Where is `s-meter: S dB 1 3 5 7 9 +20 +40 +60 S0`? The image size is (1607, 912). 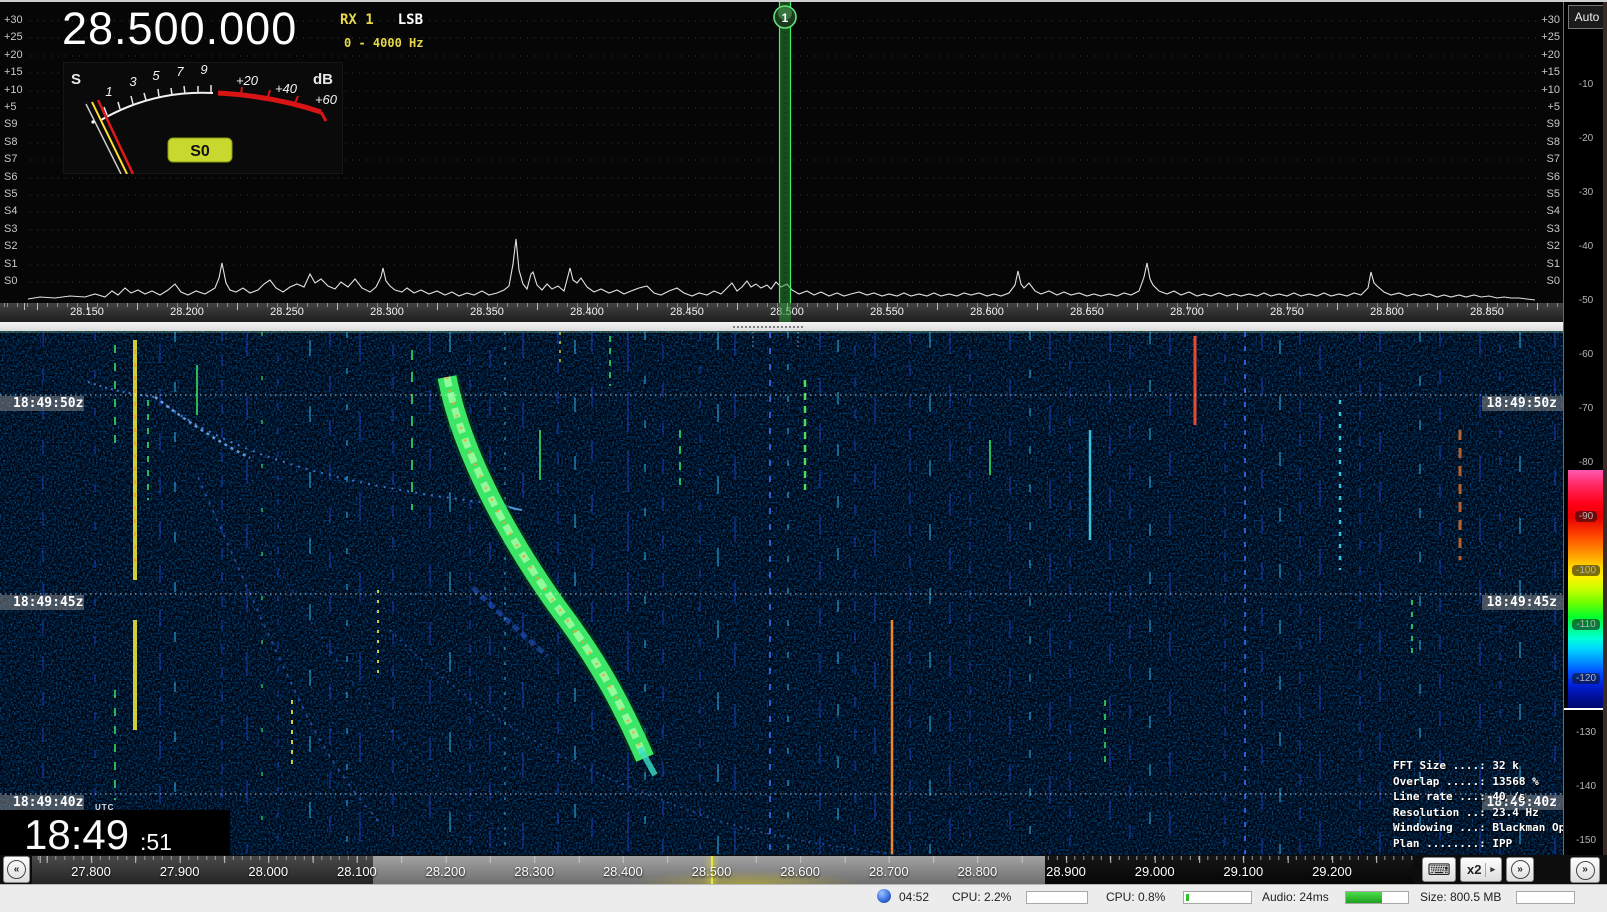 s-meter: S dB 1 3 5 7 9 +20 +40 +60 S0 is located at coordinates (203, 118).